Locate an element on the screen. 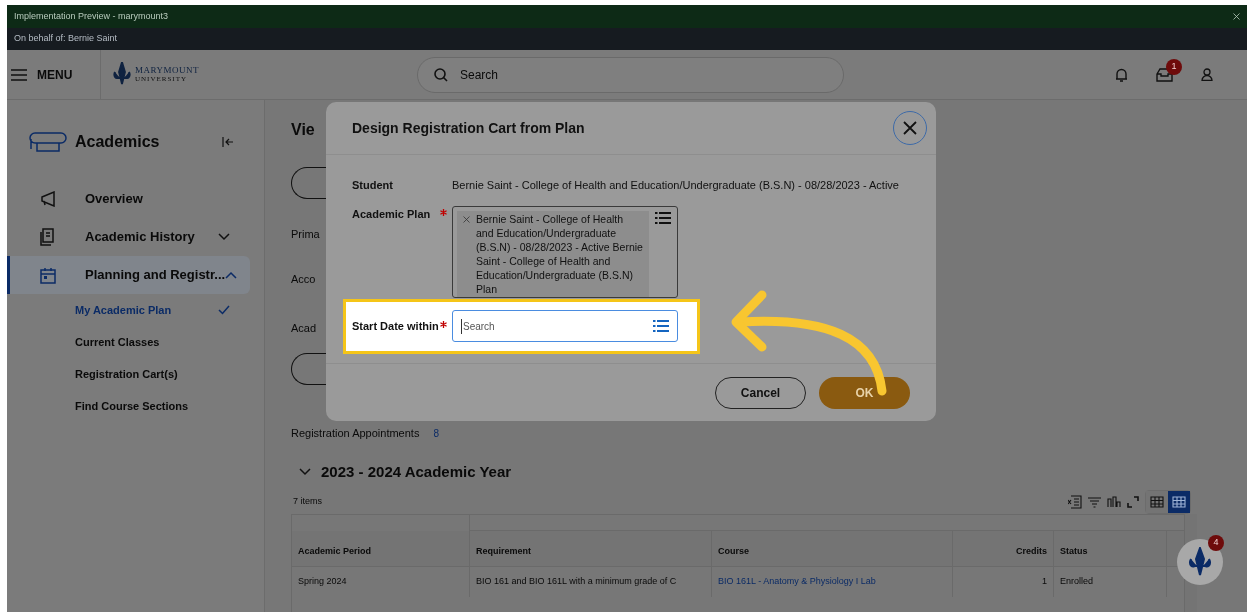  section-title: 2023 - 2024 Academic Year is located at coordinates (416, 471).